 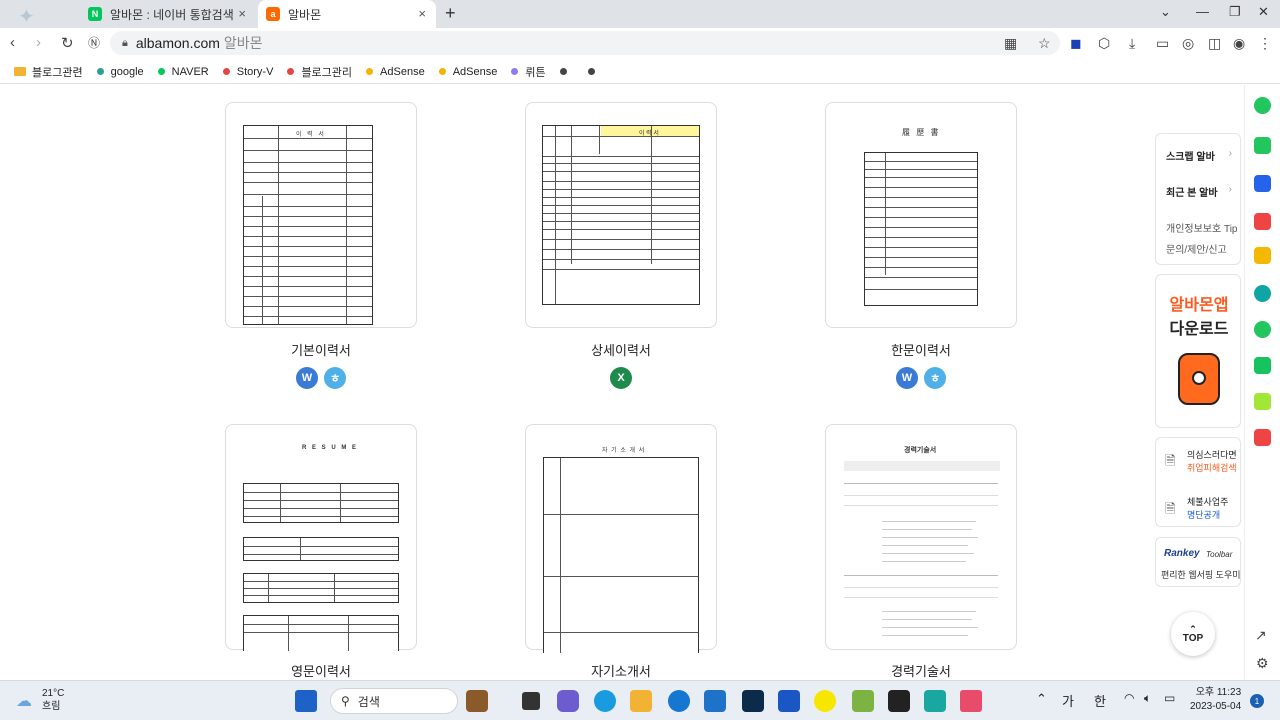 What do you see at coordinates (621, 349) in the screenshot?
I see `card-title: 상세이력서` at bounding box center [621, 349].